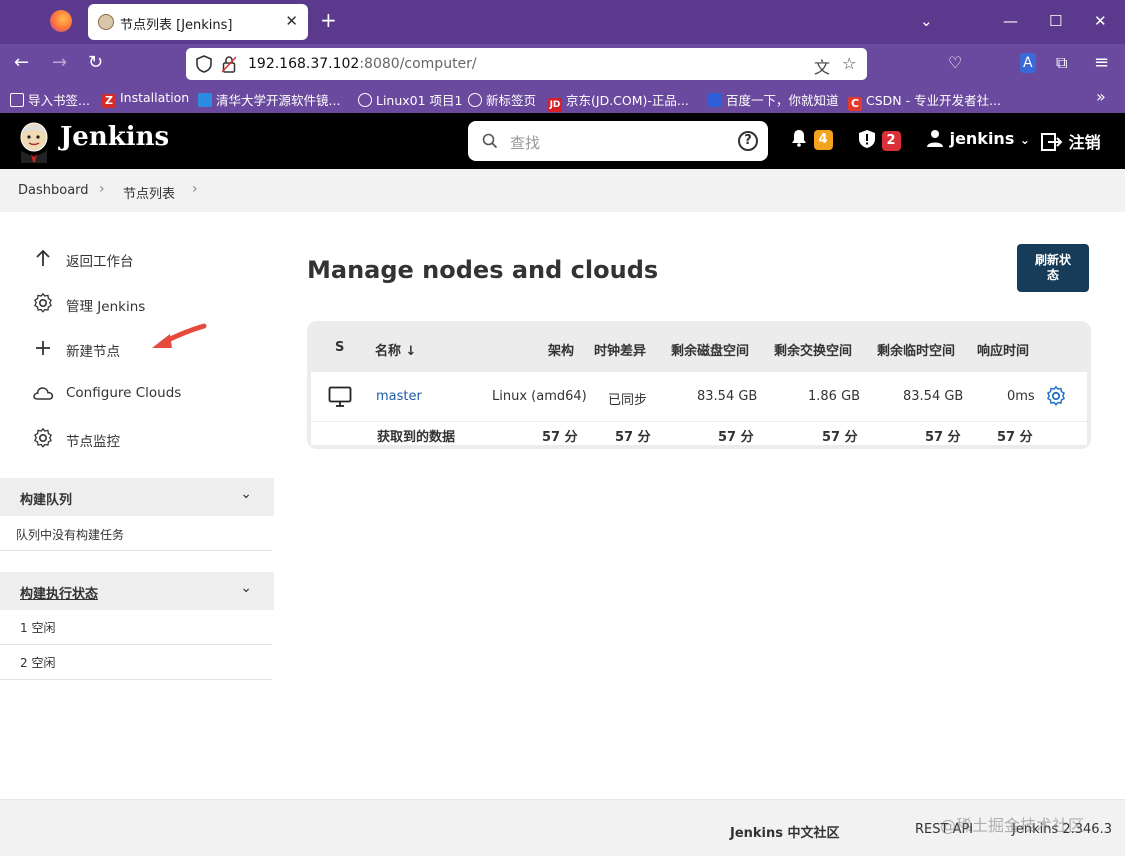 The width and height of the screenshot is (1125, 856). Describe the element at coordinates (1101, 96) in the screenshot. I see `more-bookmarks-icon: »` at that location.